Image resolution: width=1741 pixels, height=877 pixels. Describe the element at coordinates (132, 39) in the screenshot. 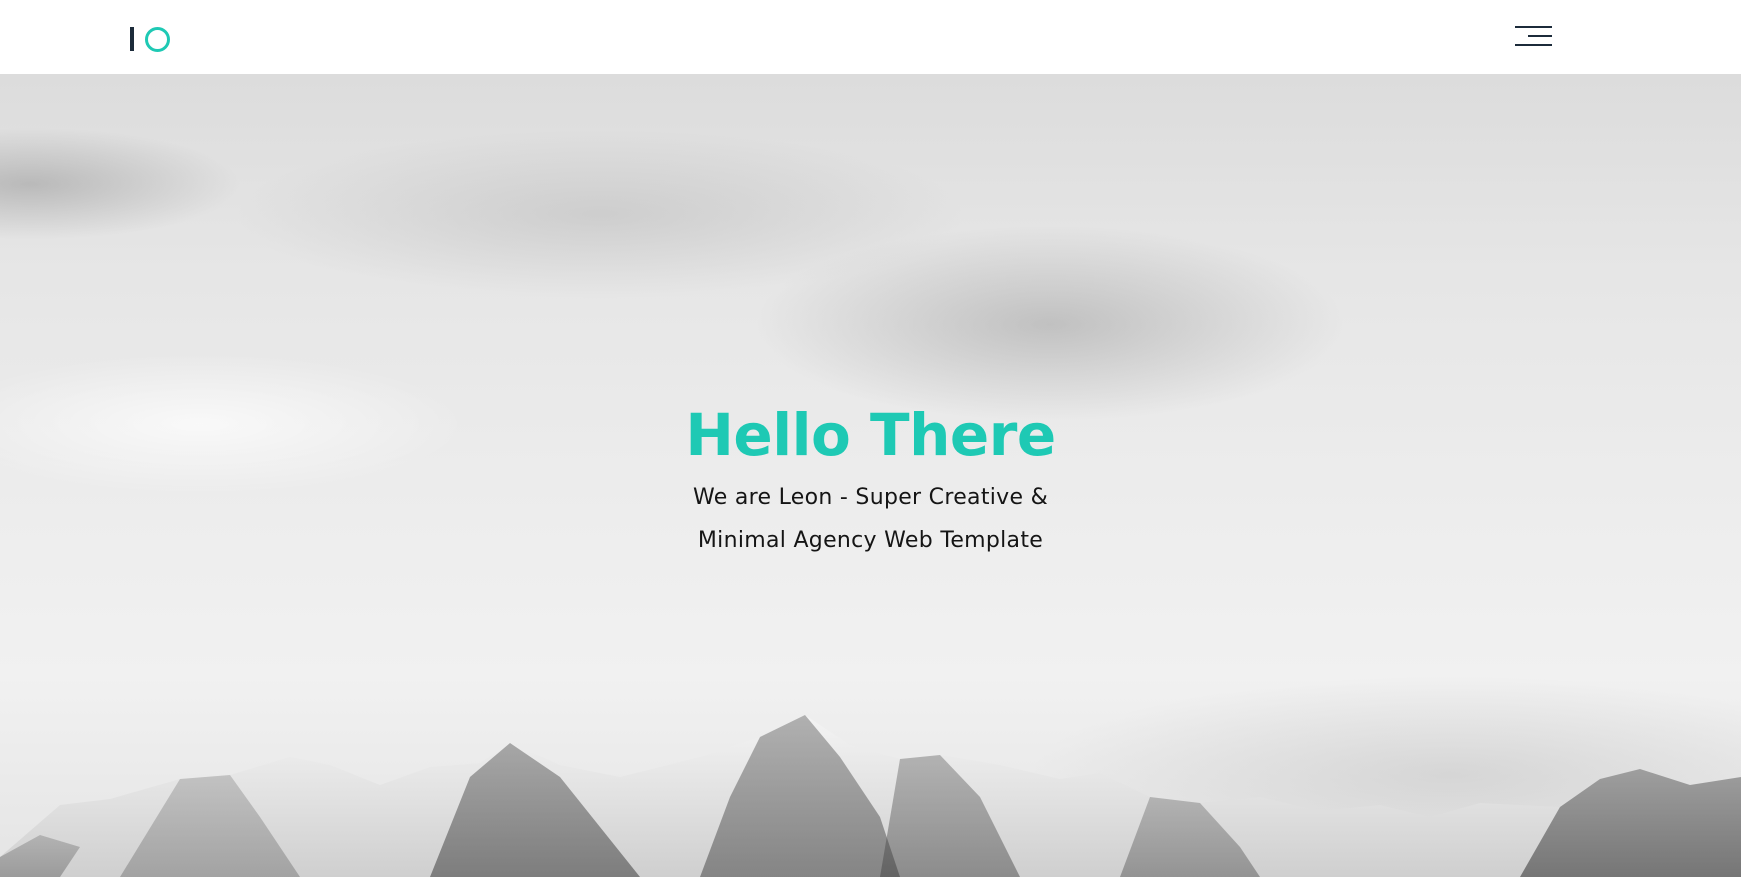

I see `logo-bar-icon` at that location.